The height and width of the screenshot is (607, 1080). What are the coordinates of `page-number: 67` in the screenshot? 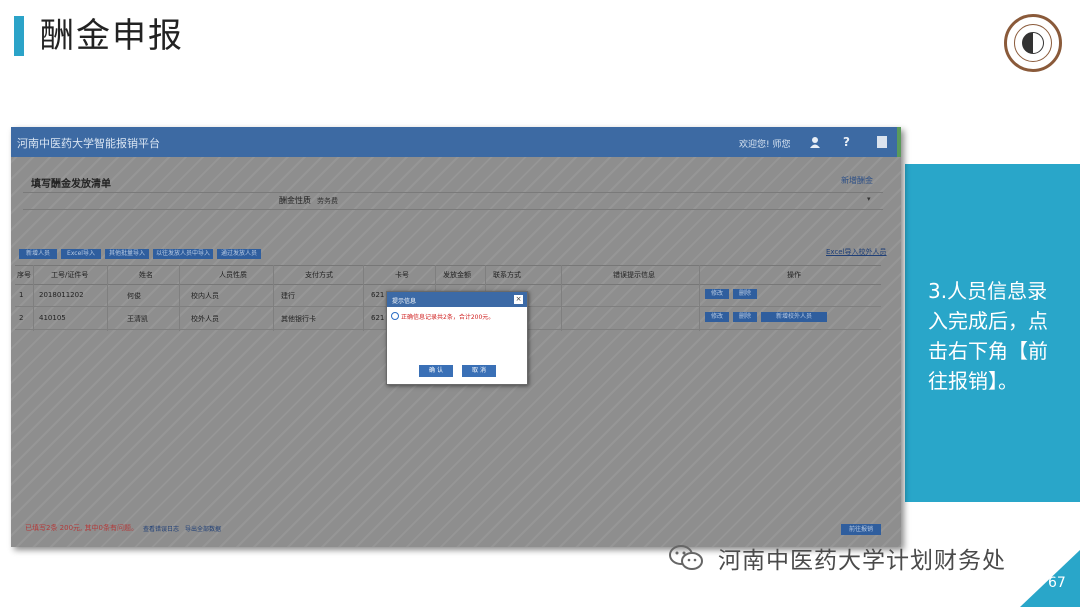 It's located at (1057, 583).